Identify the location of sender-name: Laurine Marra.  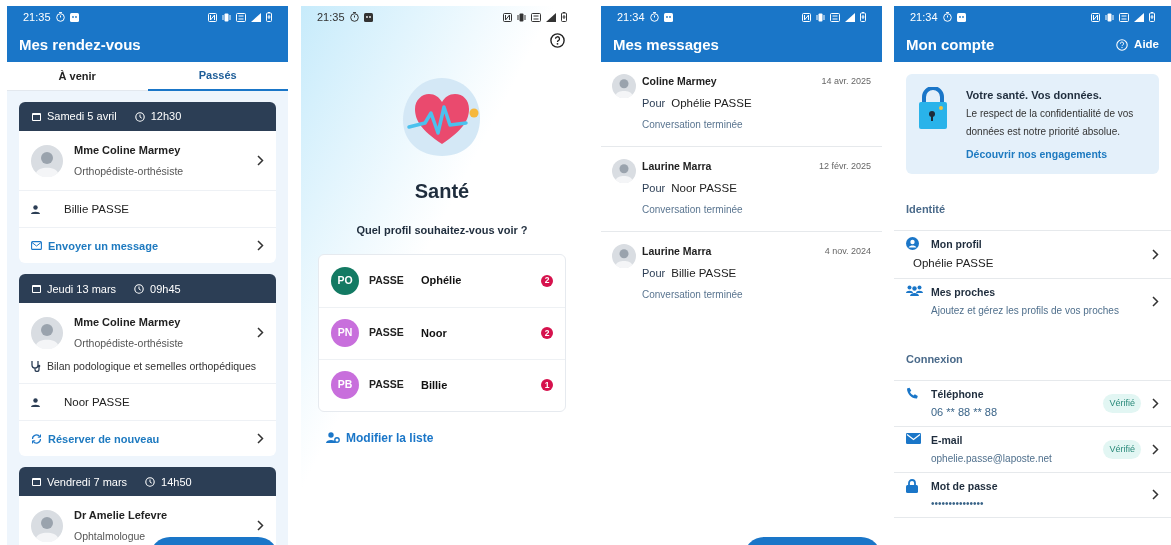
(677, 251).